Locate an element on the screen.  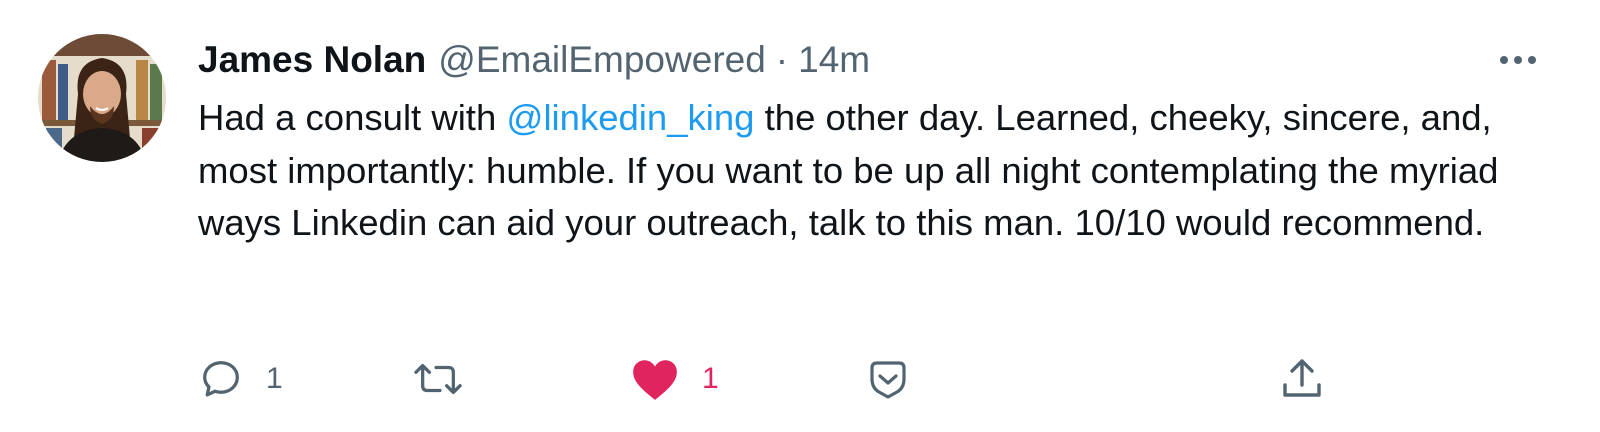
like-count: 1 is located at coordinates (710, 378).